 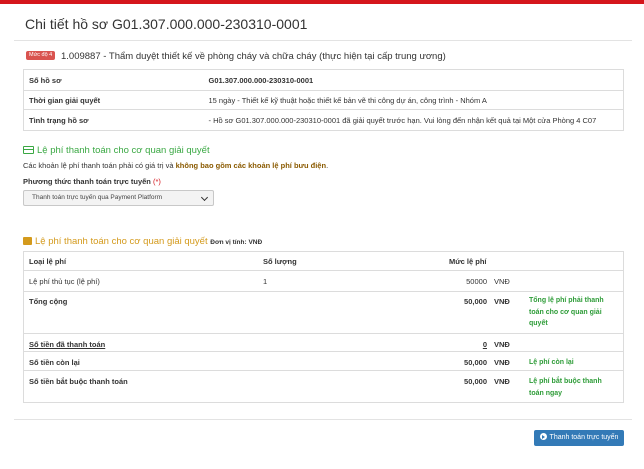 What do you see at coordinates (48, 261) in the screenshot?
I see `header-fee-type: Loại lệ phí` at bounding box center [48, 261].